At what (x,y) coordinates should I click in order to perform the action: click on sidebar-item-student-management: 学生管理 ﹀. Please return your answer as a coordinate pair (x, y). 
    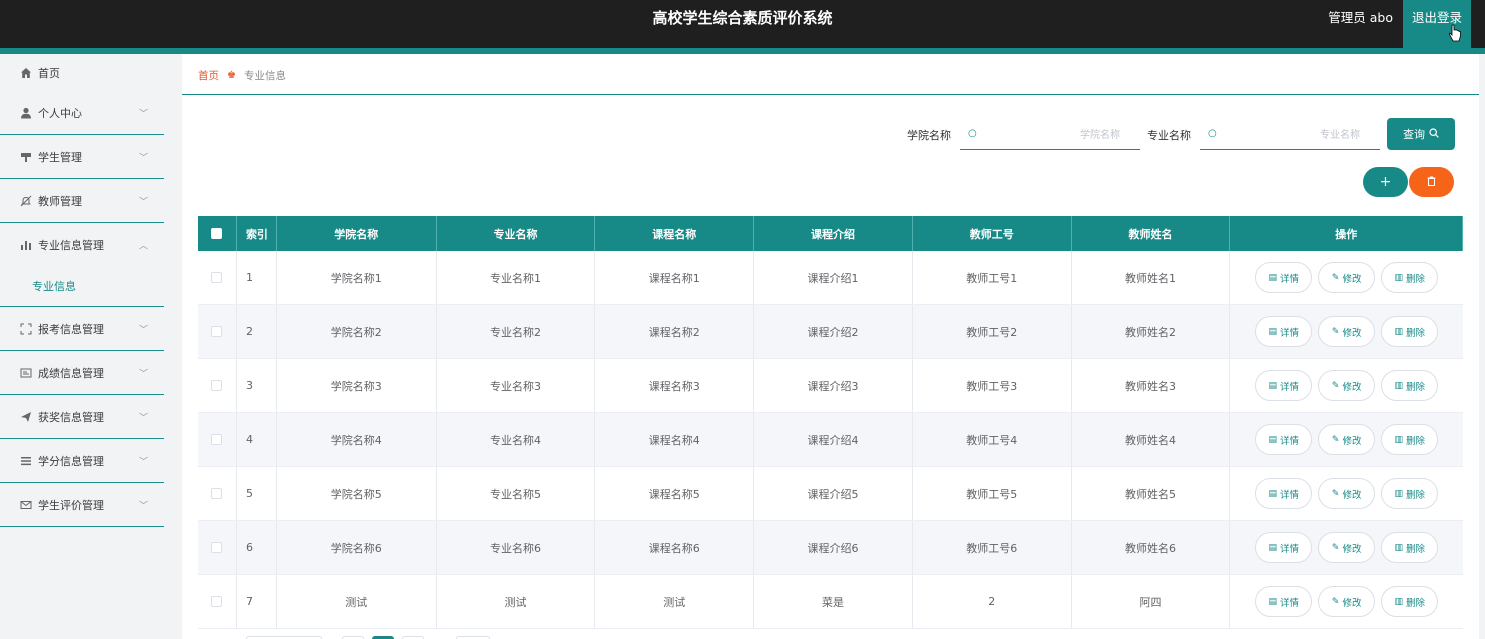
    Looking at the image, I should click on (82, 157).